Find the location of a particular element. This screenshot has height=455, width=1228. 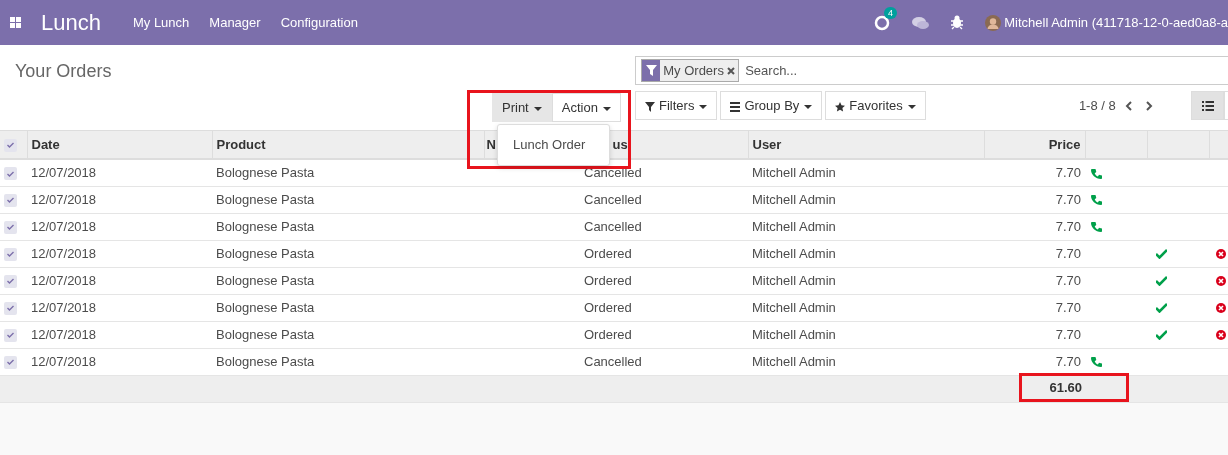

pager-value: 1-8 / 8 is located at coordinates (1097, 105).